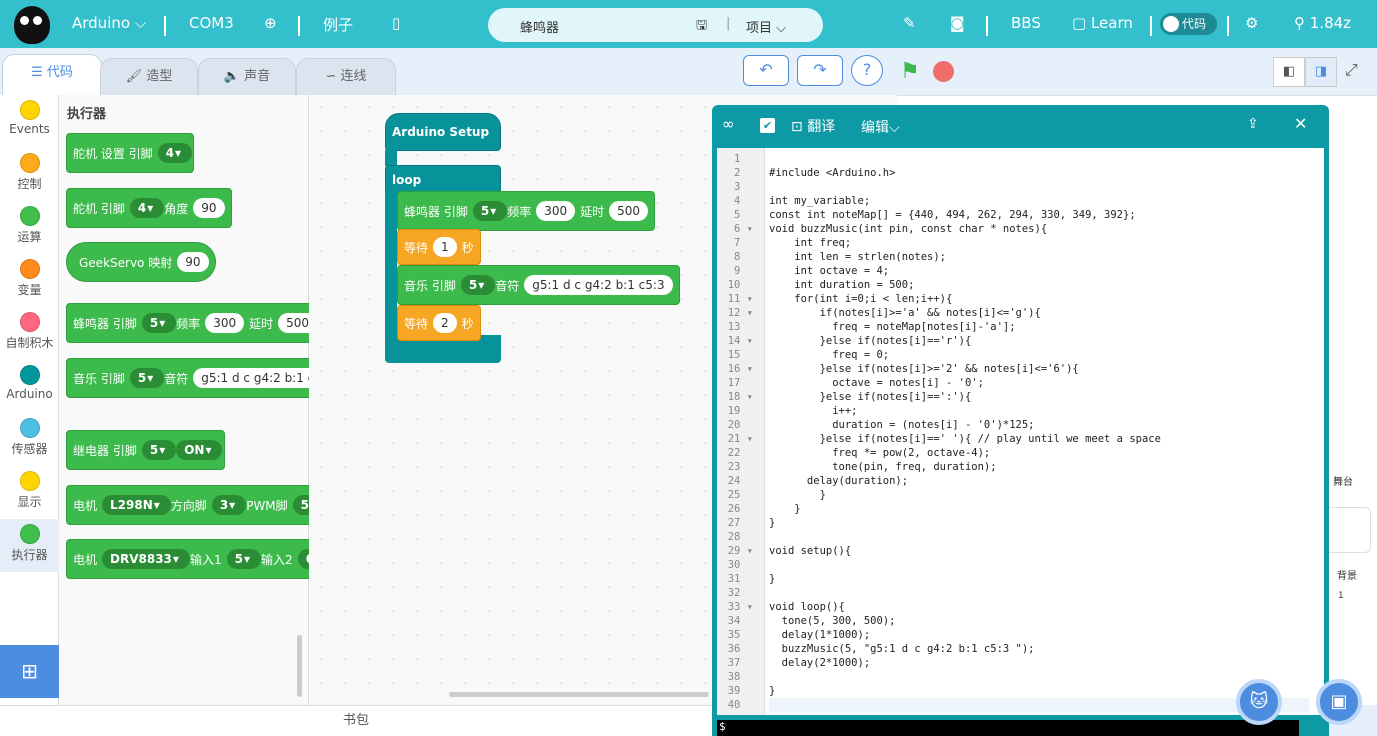 This screenshot has height=736, width=1377. Describe the element at coordinates (299, 666) in the screenshot. I see `palette-scrollbar` at that location.